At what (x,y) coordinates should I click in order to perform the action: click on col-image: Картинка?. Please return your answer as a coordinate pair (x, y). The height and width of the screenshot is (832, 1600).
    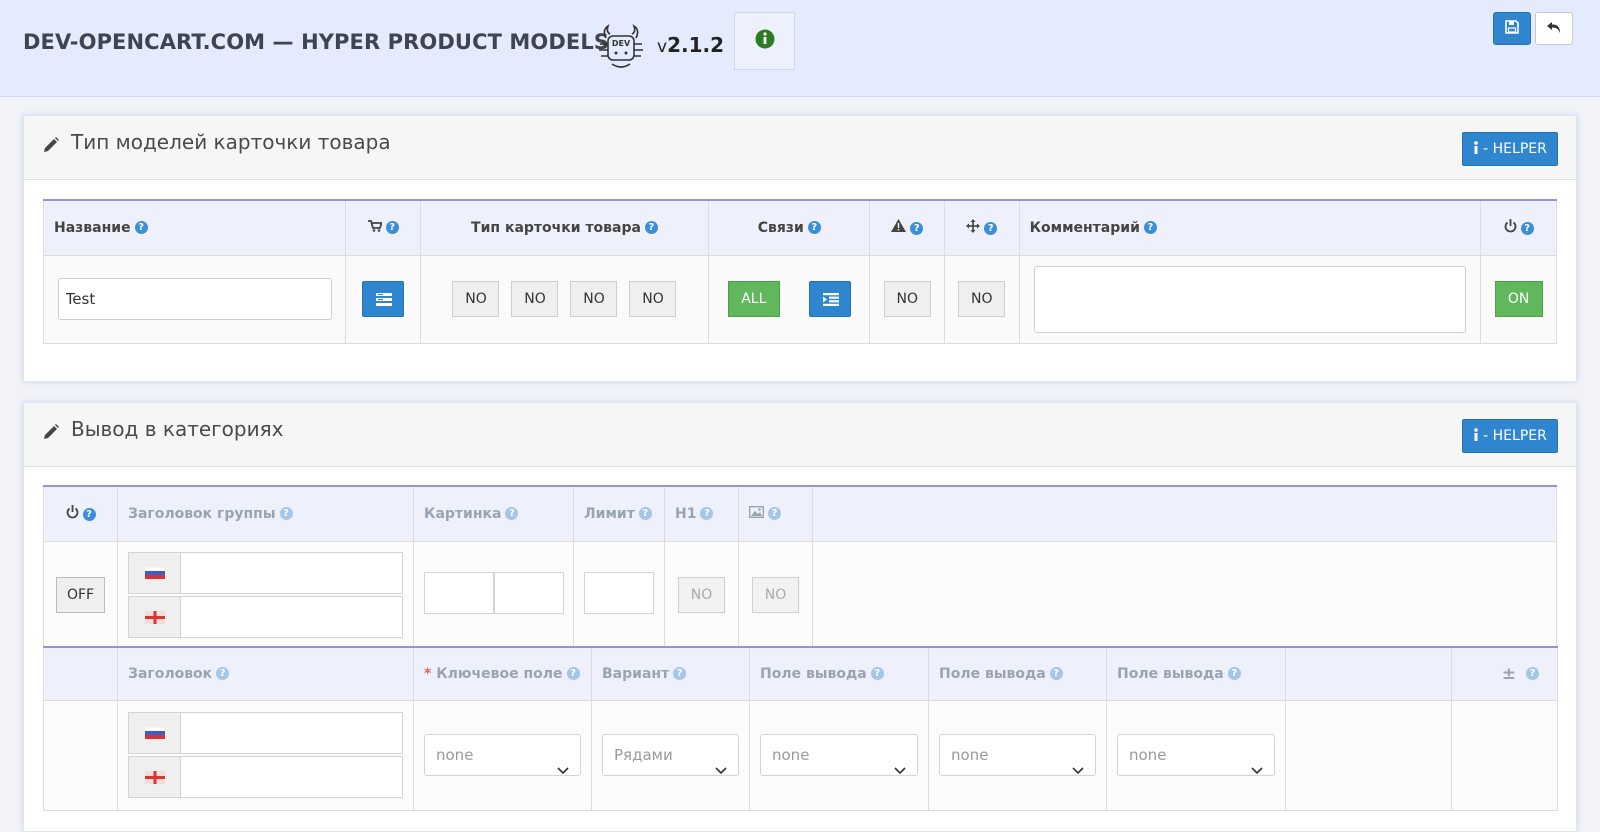
    Looking at the image, I should click on (493, 513).